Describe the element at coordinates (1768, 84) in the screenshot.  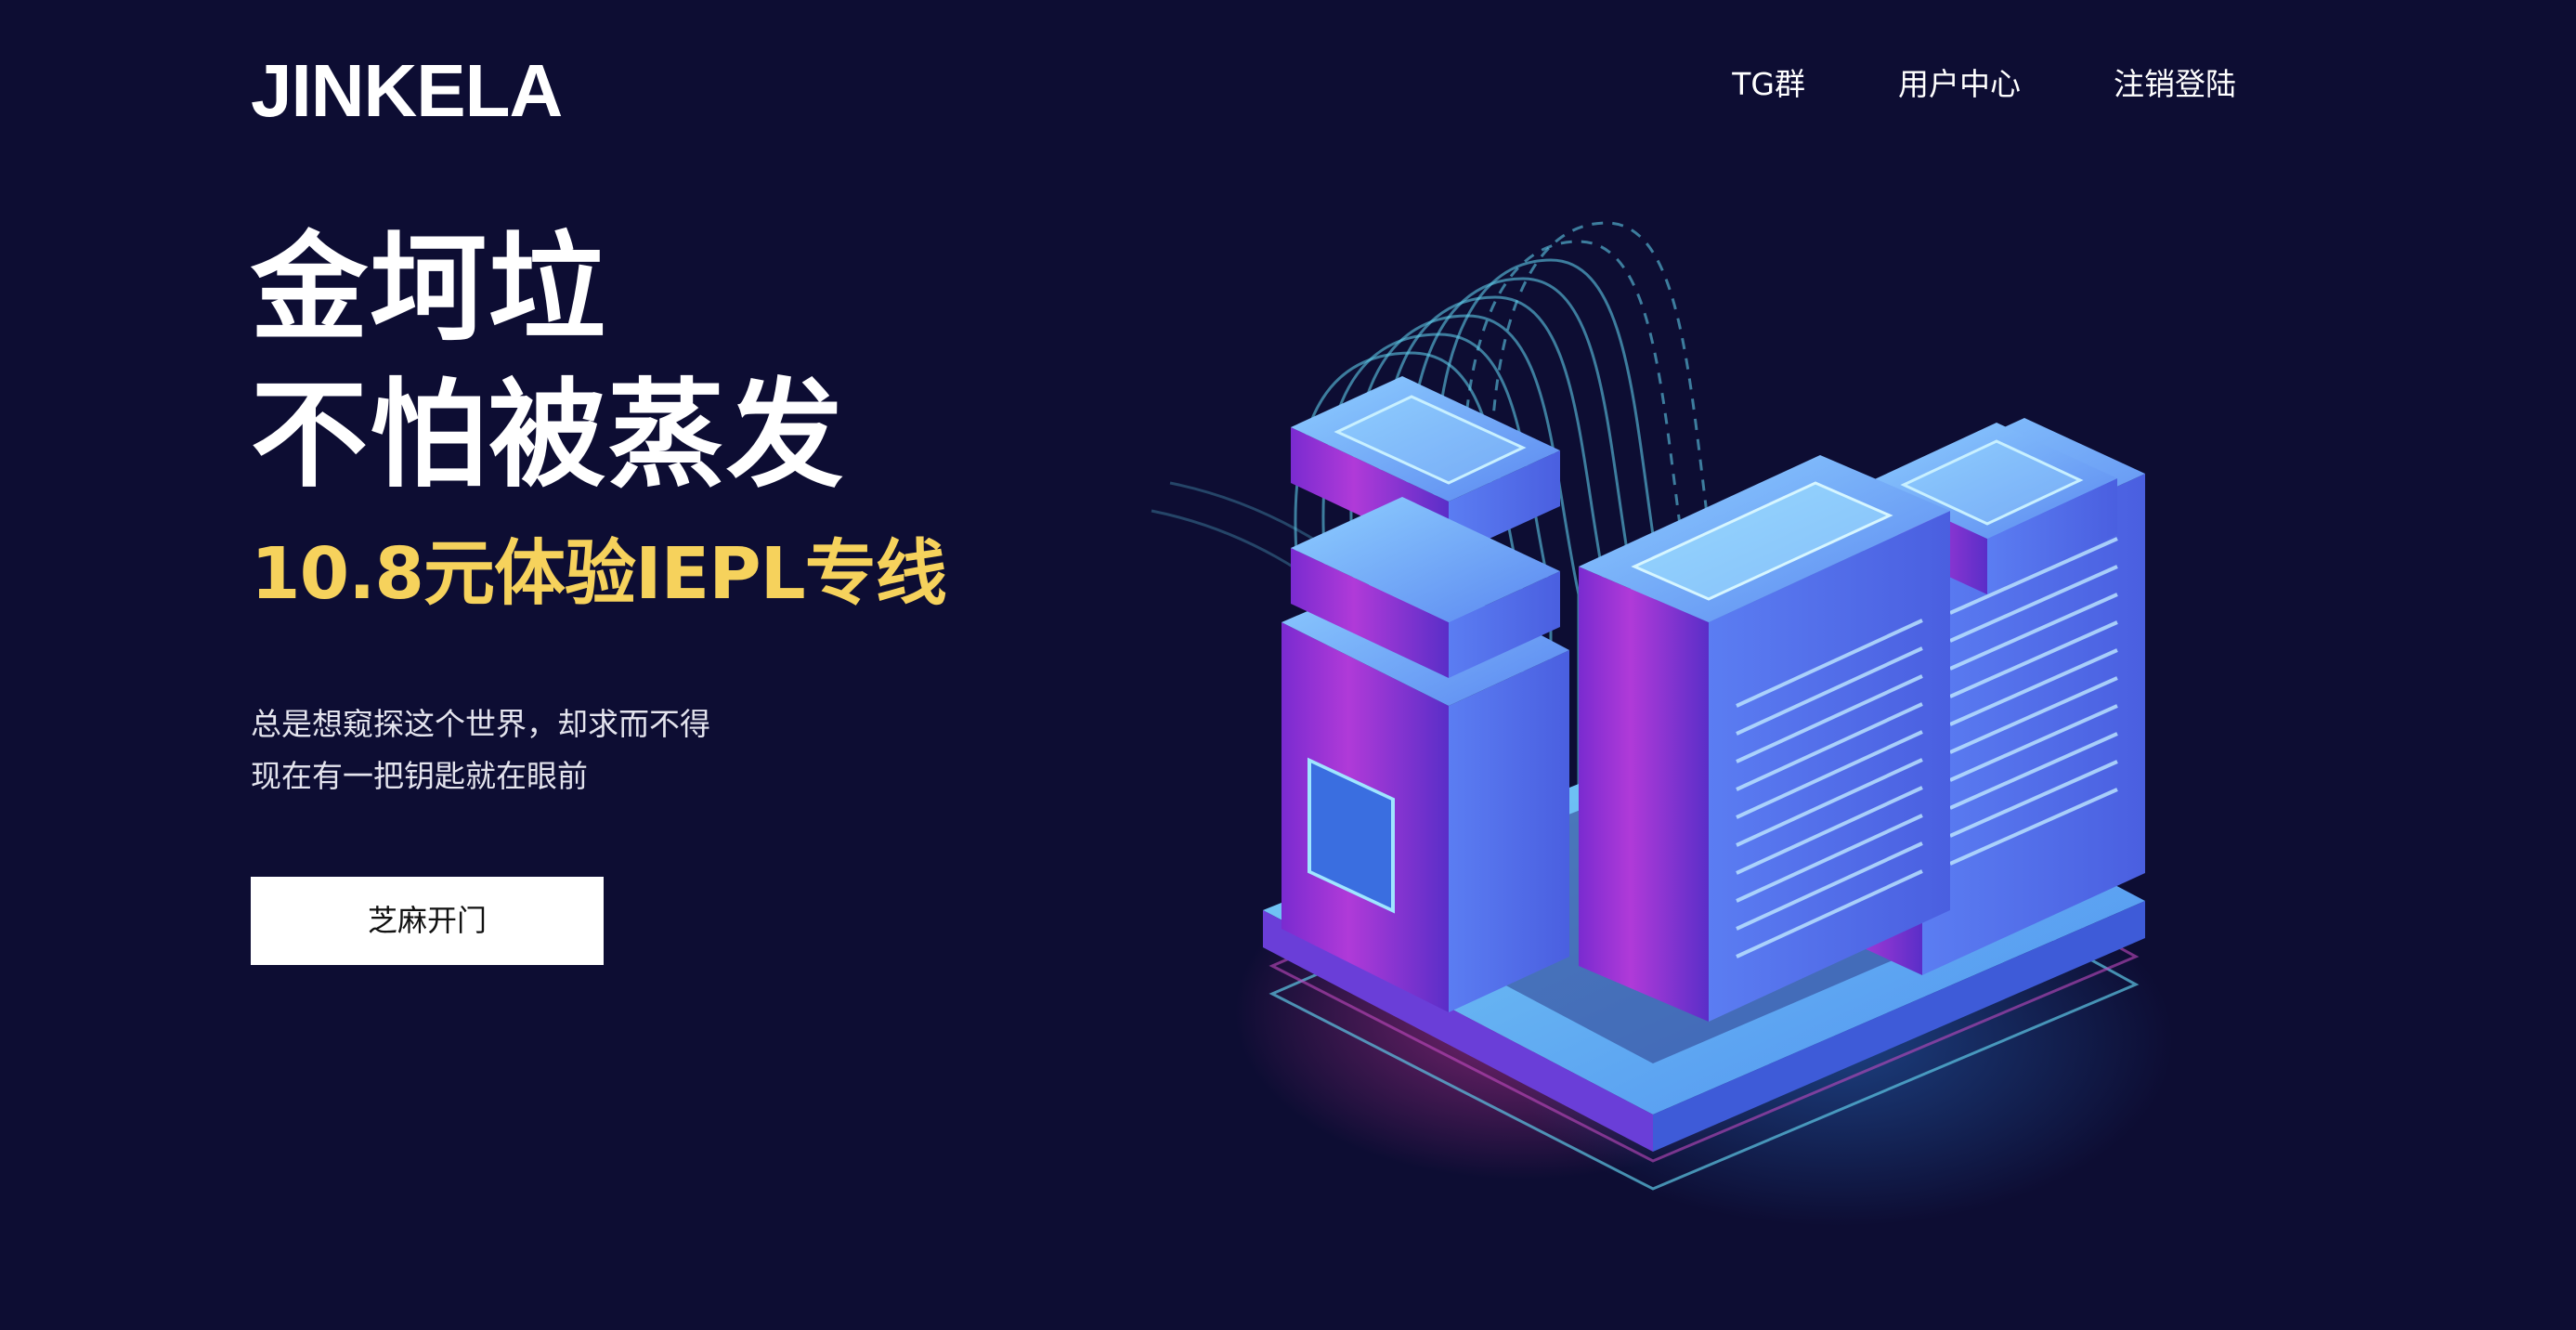
I see `nav-item-tg-group: TG群` at that location.